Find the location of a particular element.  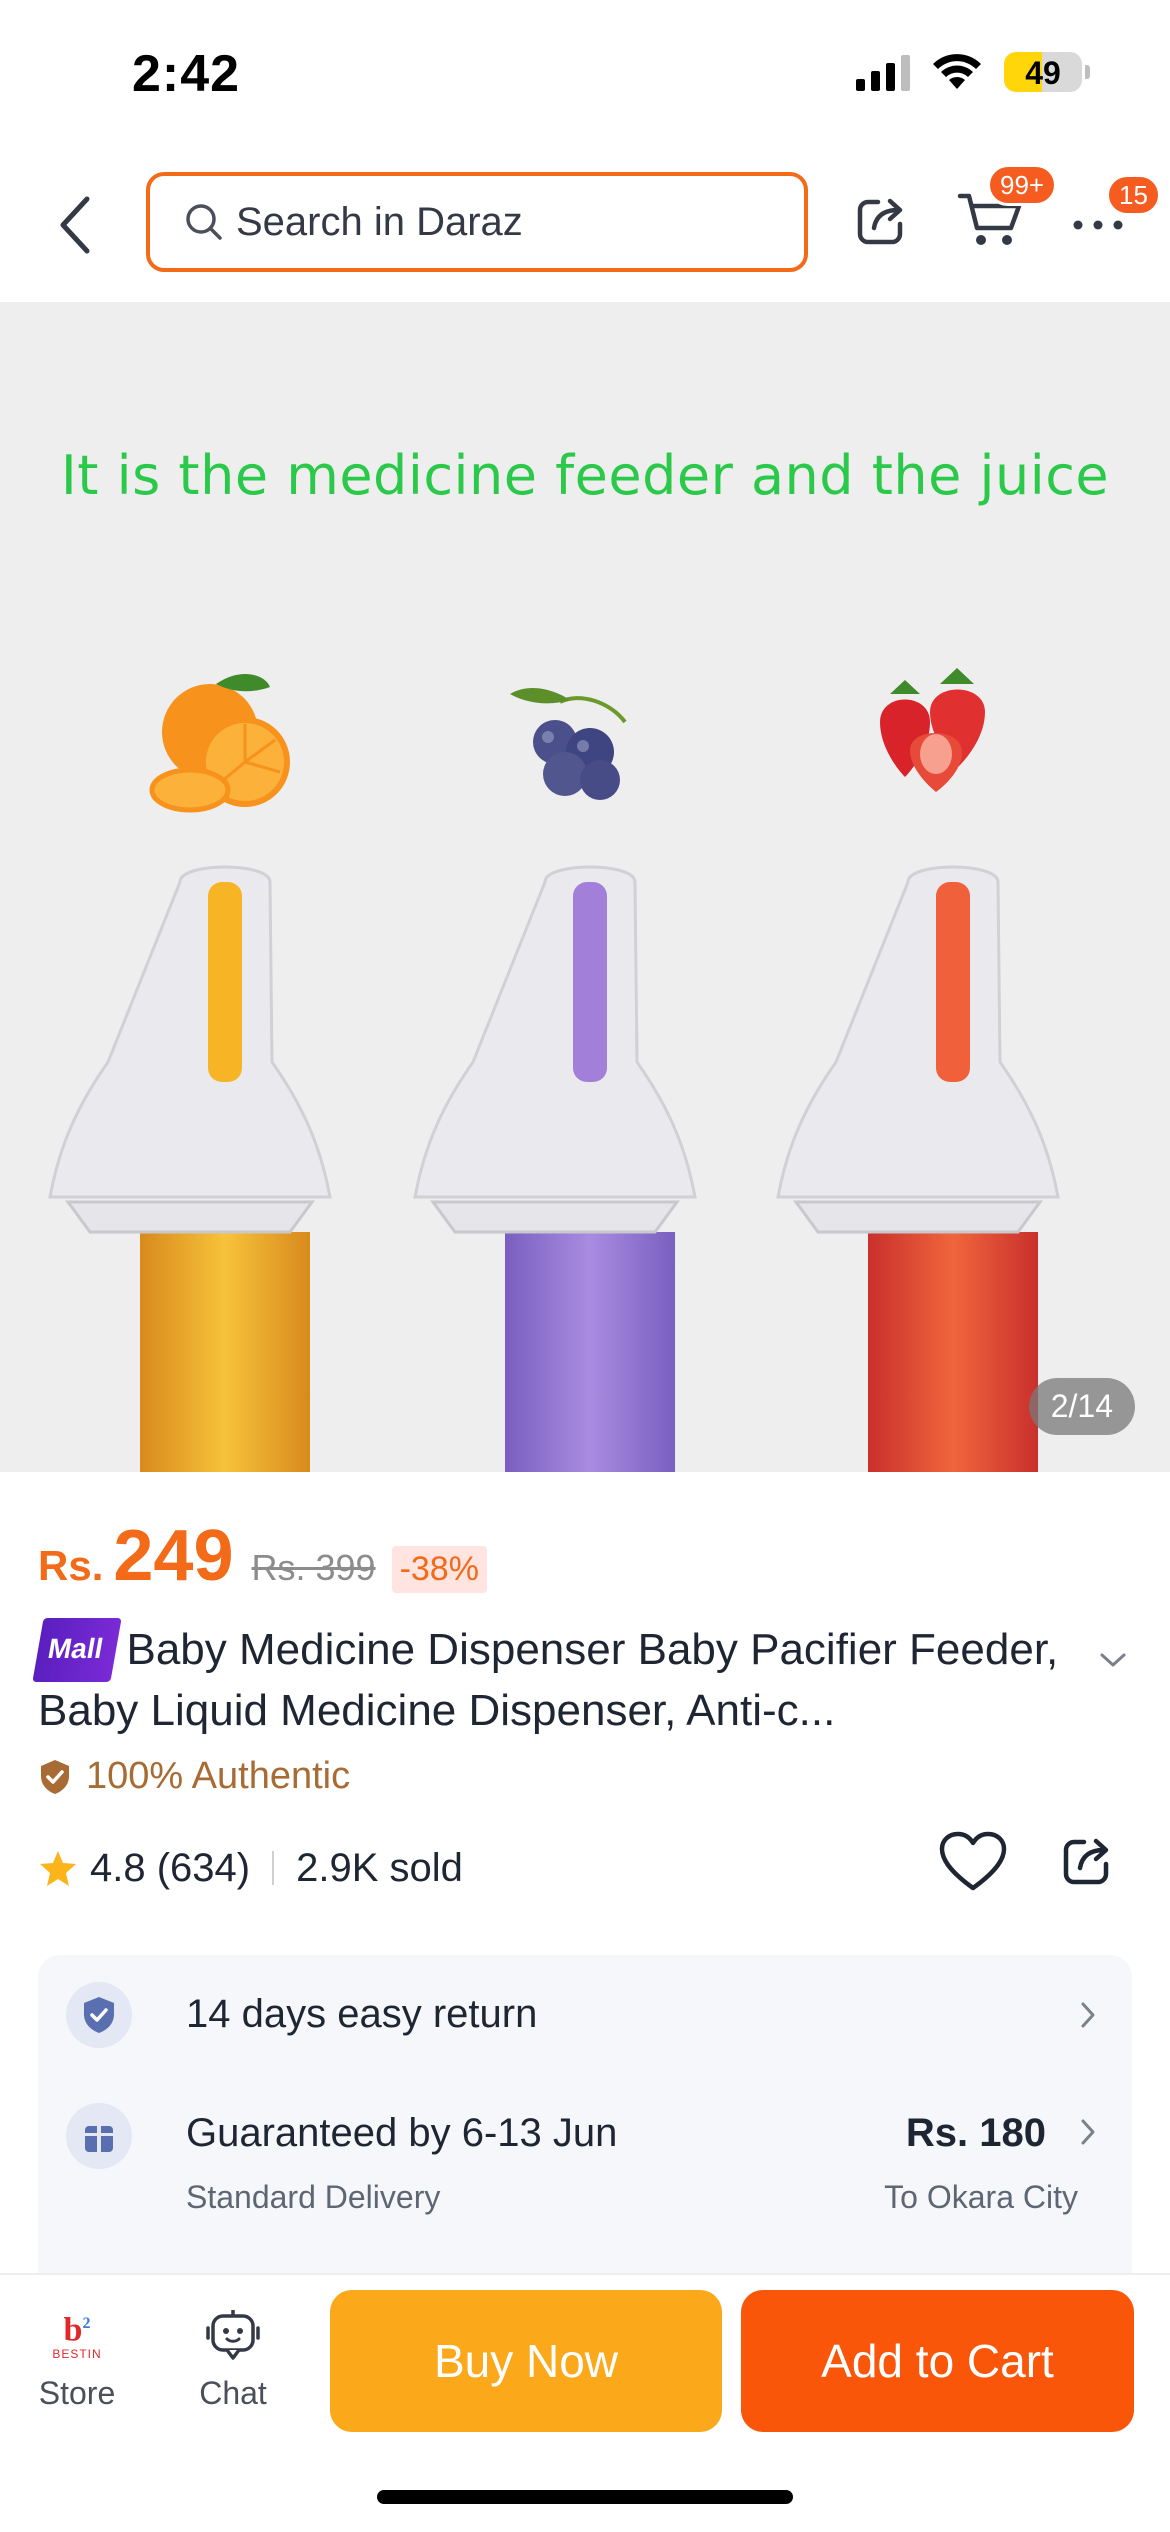

heart-icon is located at coordinates (973, 1861).